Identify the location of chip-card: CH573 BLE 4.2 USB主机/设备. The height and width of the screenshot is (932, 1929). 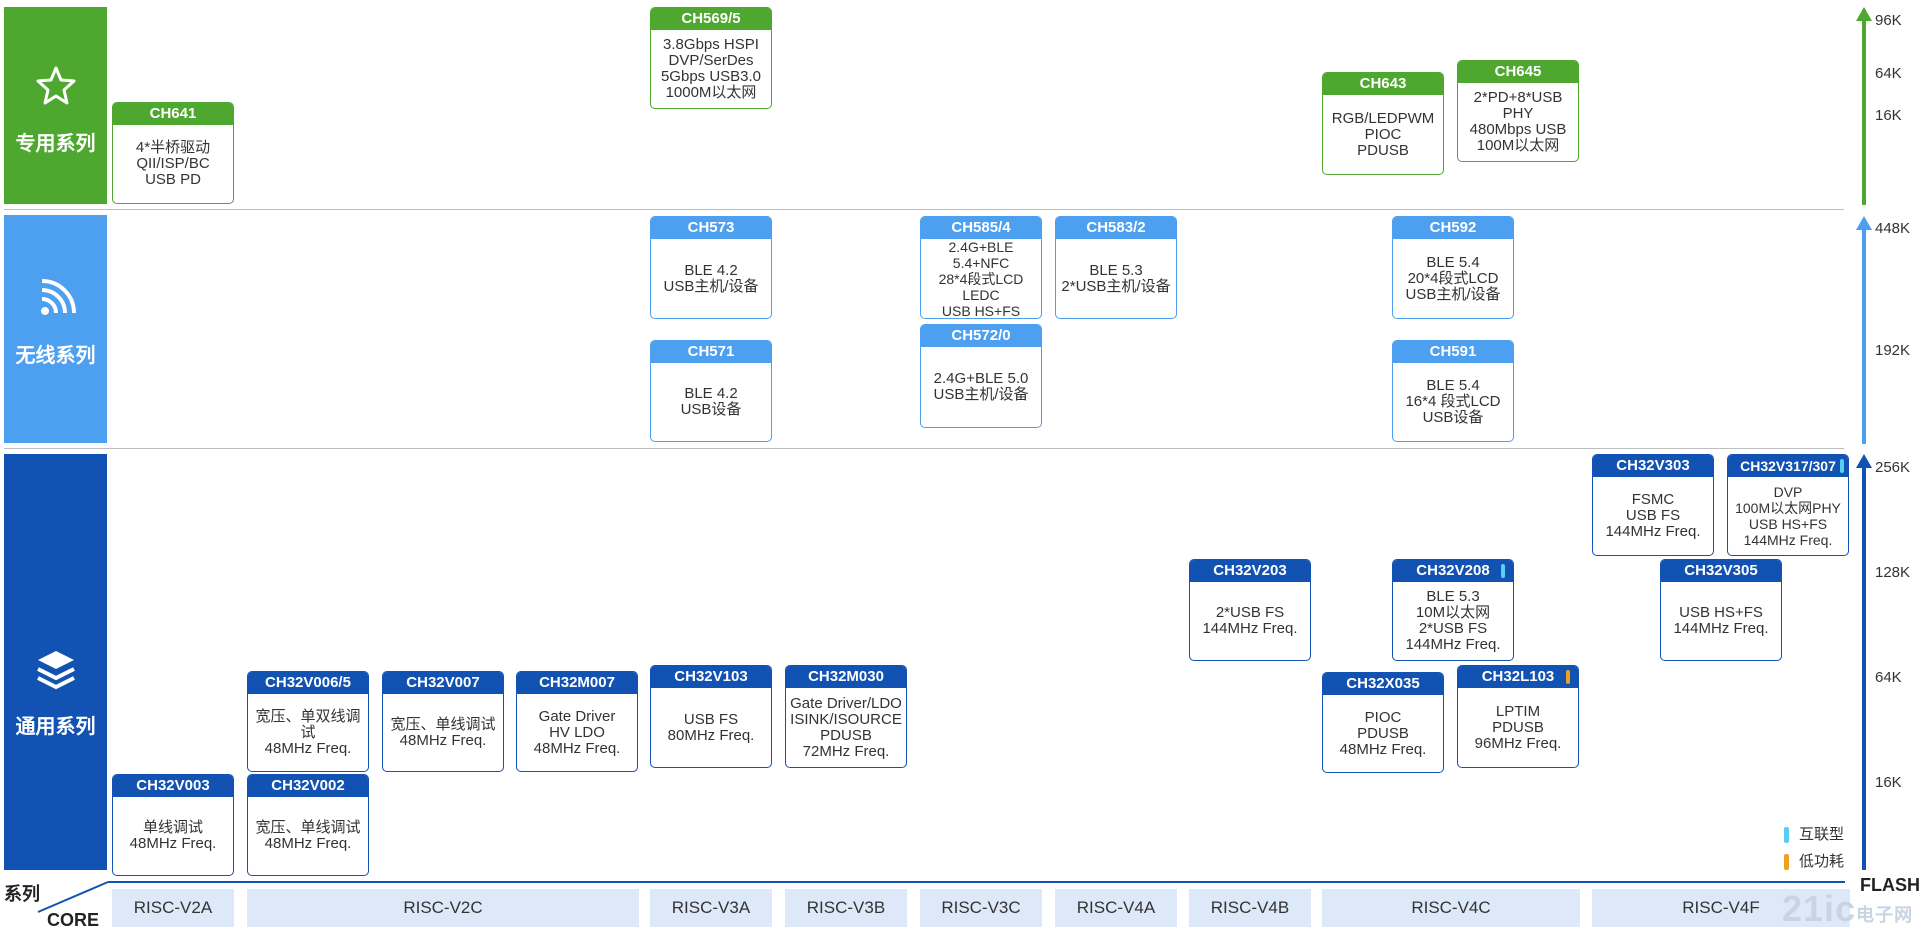
(711, 267).